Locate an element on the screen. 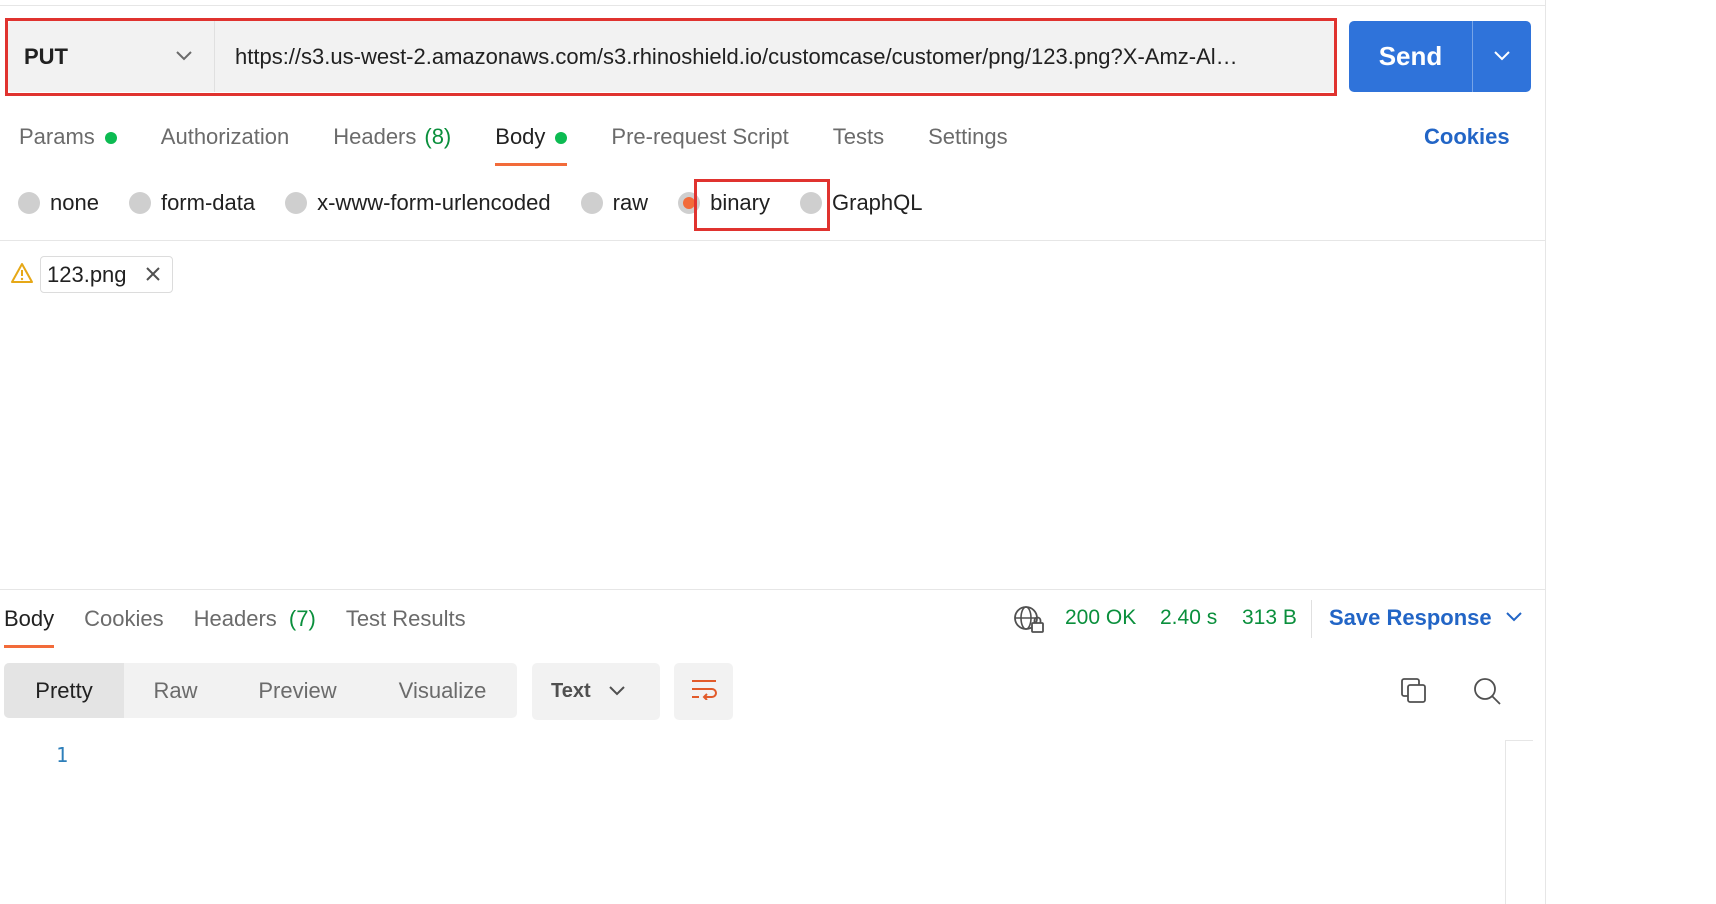 The width and height of the screenshot is (1716, 904). response-tab-test-results: Test Results is located at coordinates (406, 625).